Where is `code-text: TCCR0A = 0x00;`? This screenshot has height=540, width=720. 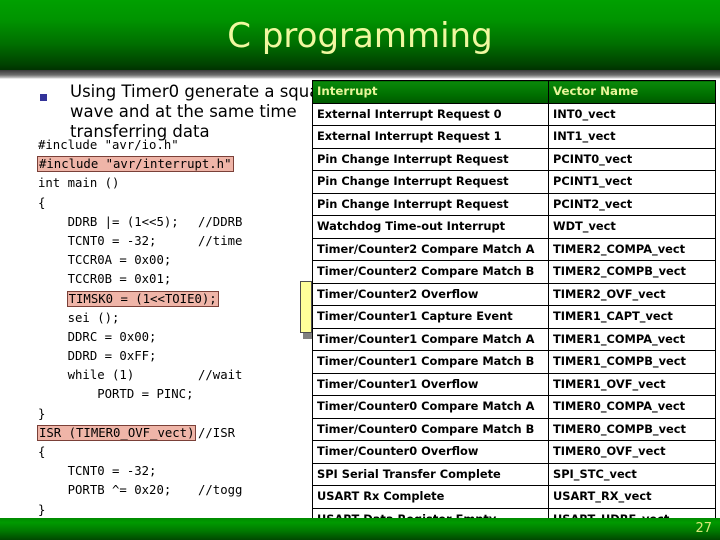
code-text: TCCR0A = 0x00; is located at coordinates (105, 260).